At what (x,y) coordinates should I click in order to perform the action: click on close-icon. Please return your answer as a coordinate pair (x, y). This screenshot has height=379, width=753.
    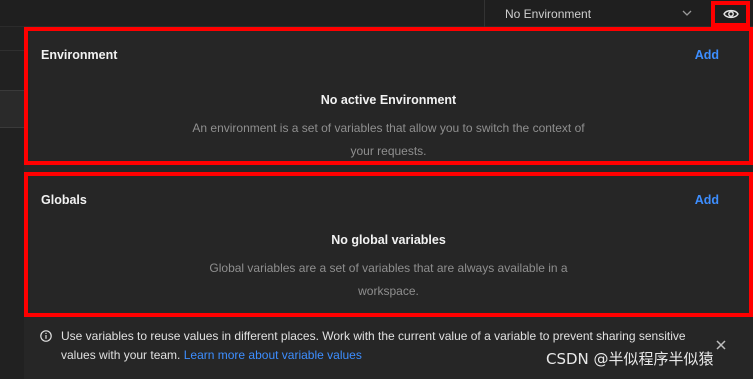
    Looking at the image, I should click on (721, 345).